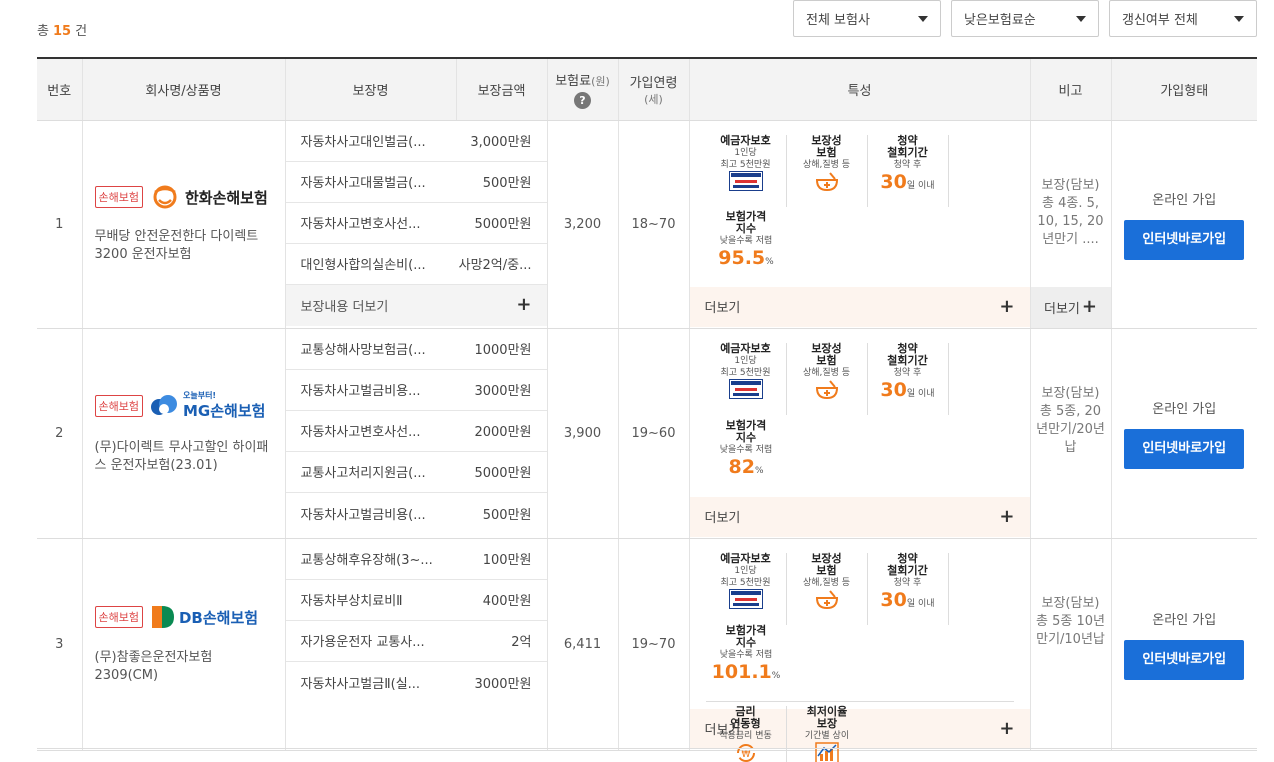 Image resolution: width=1274 pixels, height=762 pixels. I want to click on premium-value: 3,900, so click(582, 433).